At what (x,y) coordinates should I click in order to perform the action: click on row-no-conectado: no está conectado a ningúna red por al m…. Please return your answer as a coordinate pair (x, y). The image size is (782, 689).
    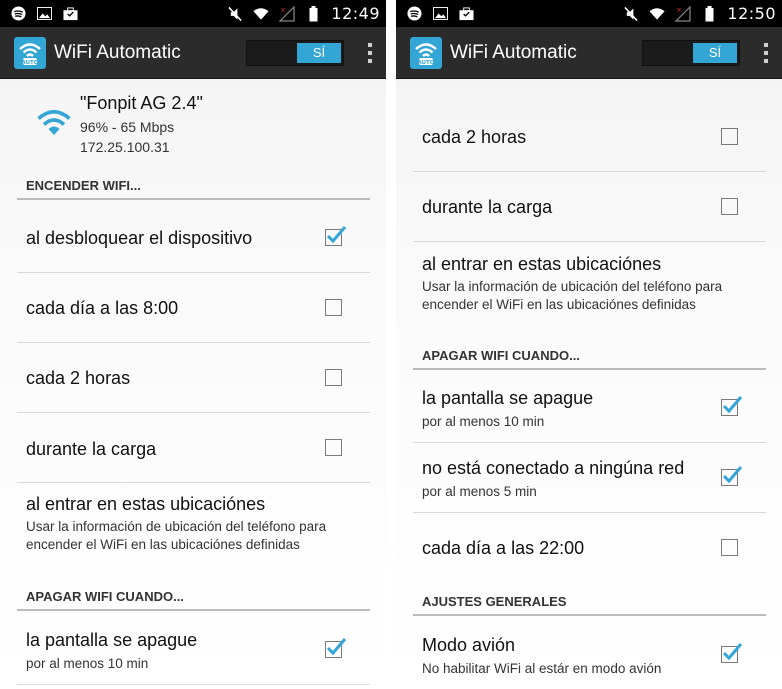
    Looking at the image, I should click on (589, 478).